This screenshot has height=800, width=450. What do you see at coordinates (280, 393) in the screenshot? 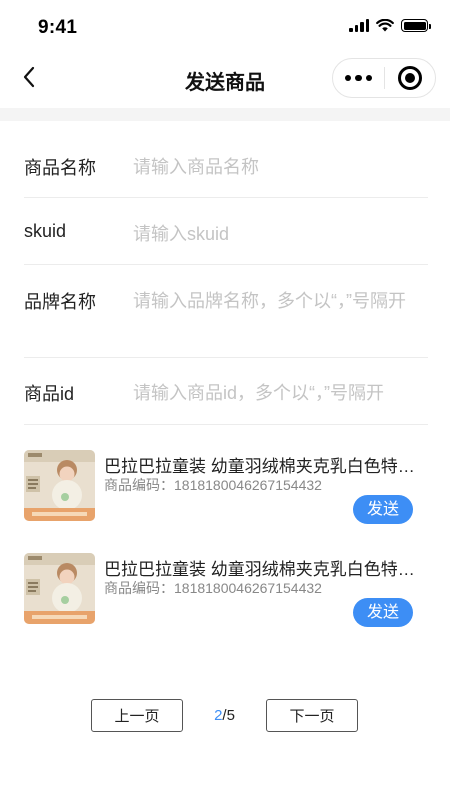
I see `product-id-input` at bounding box center [280, 393].